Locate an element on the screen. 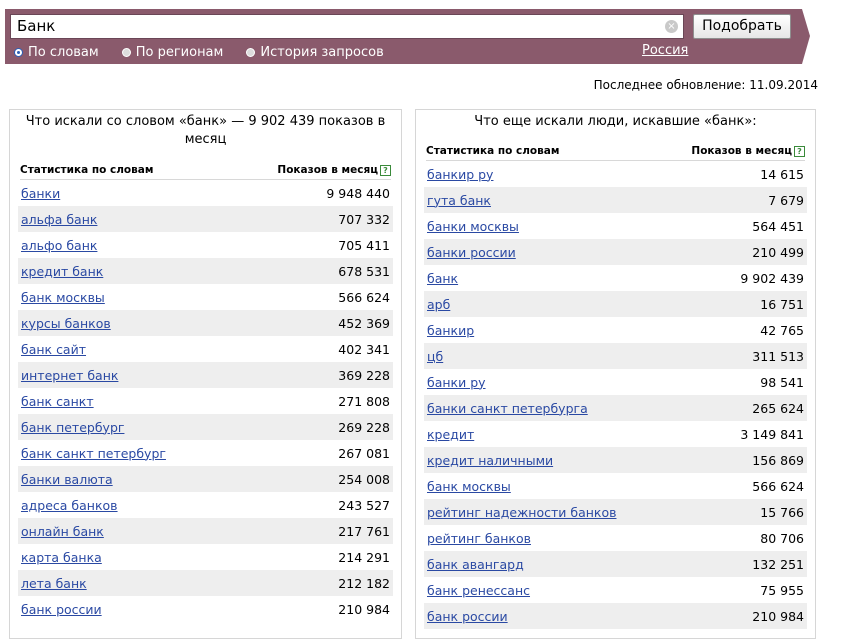  query-link: банки is located at coordinates (40, 193).